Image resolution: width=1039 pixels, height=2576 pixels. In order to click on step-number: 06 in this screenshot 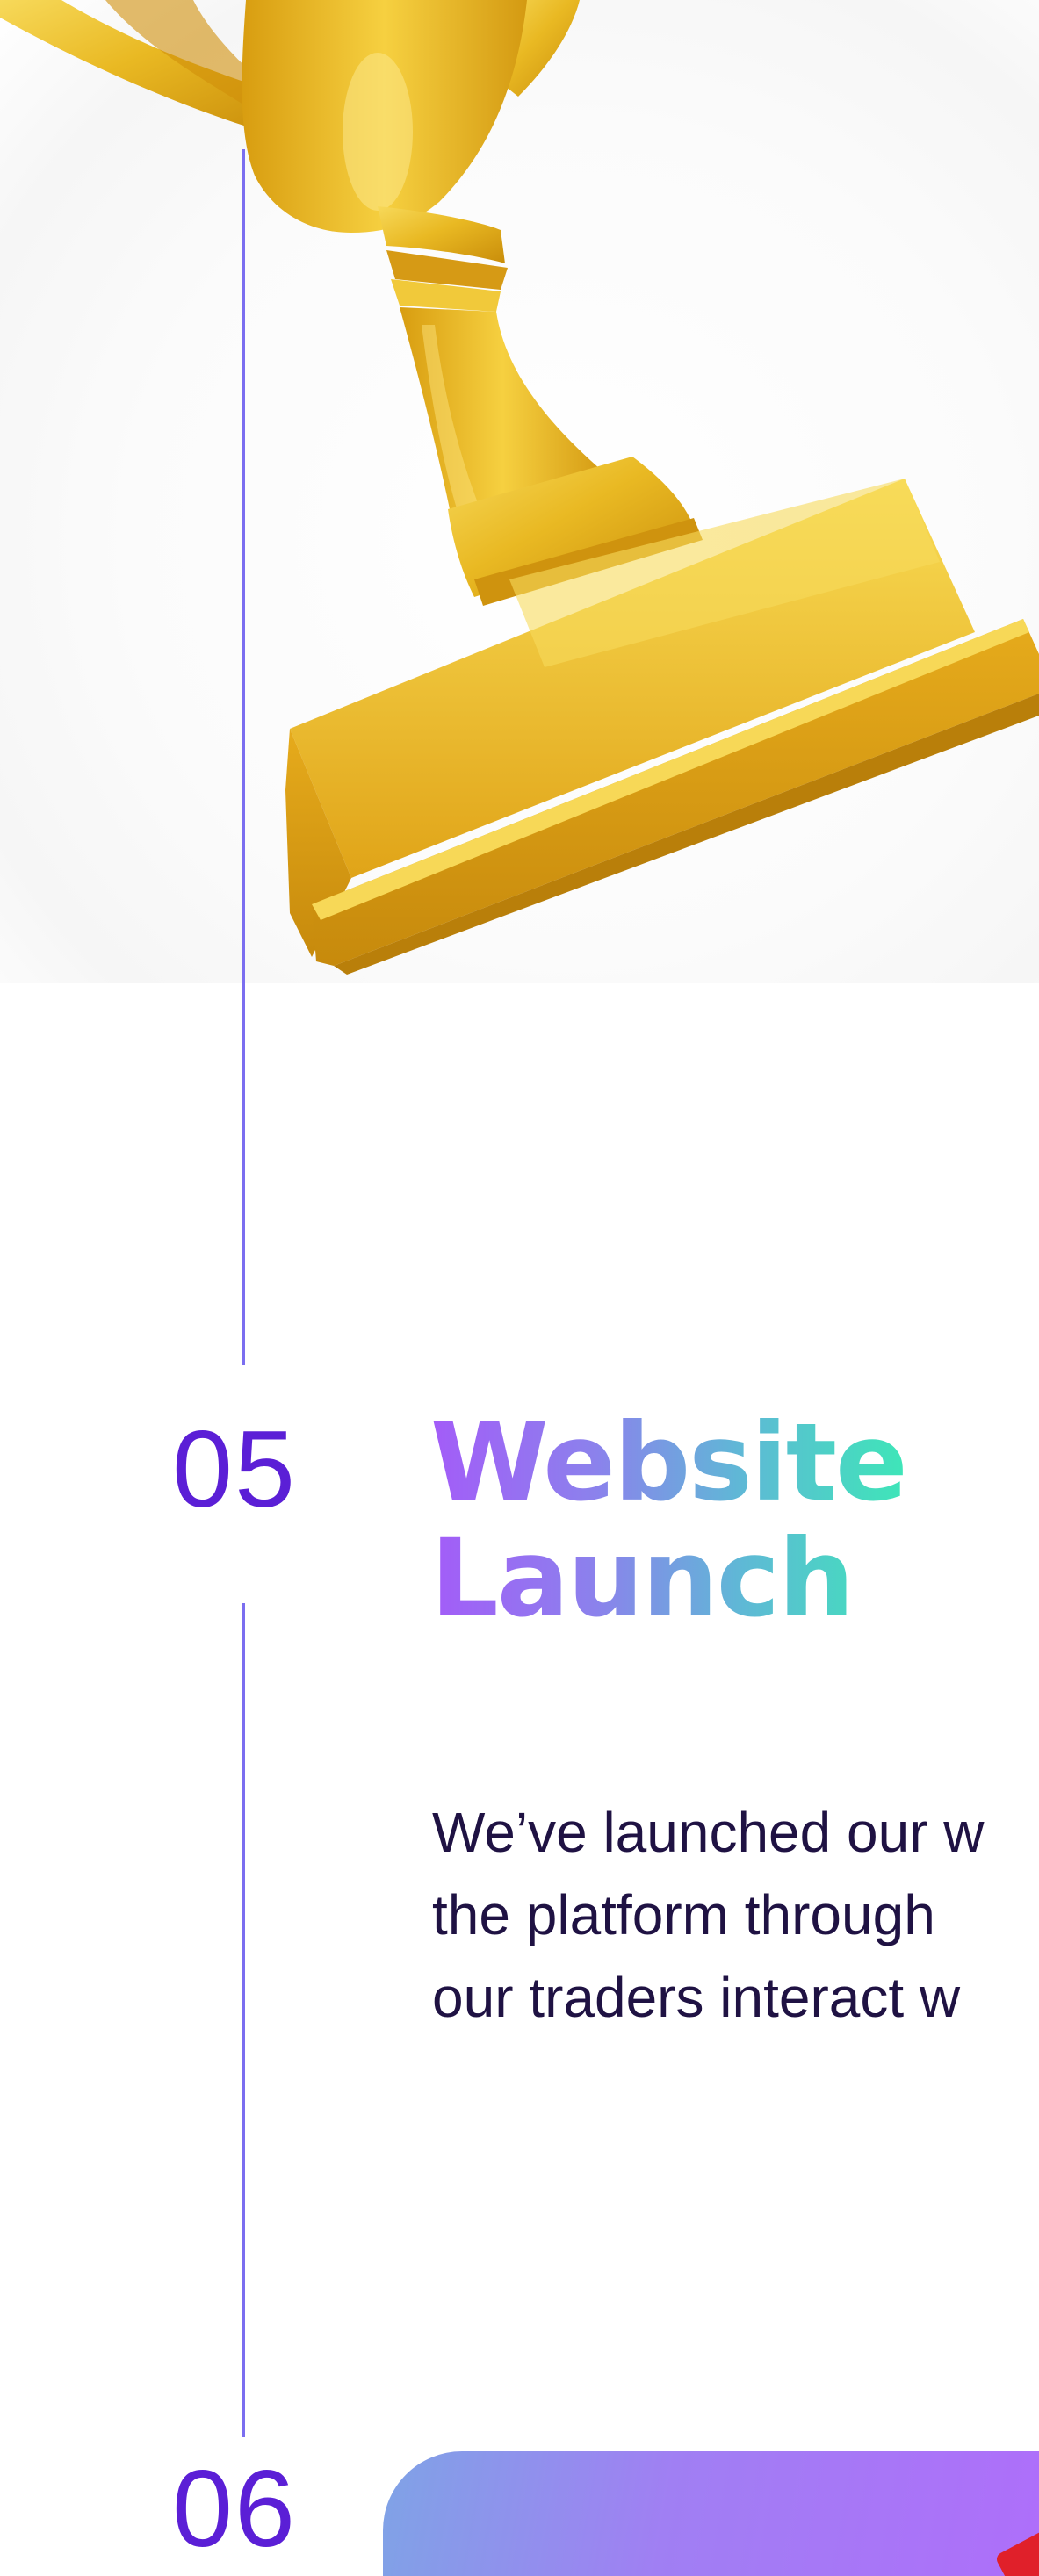, I will do `click(234, 2509)`.